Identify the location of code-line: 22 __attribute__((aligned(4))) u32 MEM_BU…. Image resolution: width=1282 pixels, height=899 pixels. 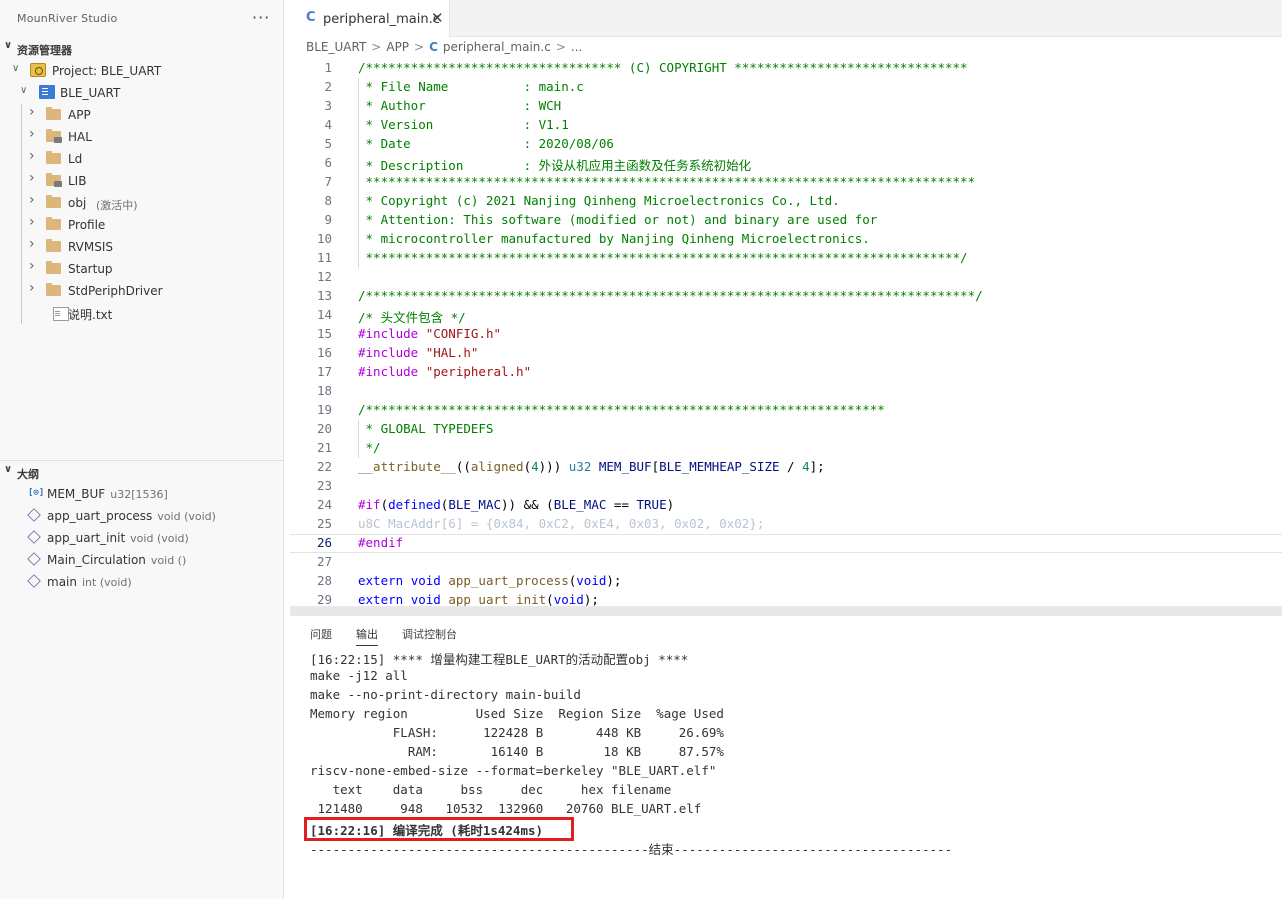
(786, 467).